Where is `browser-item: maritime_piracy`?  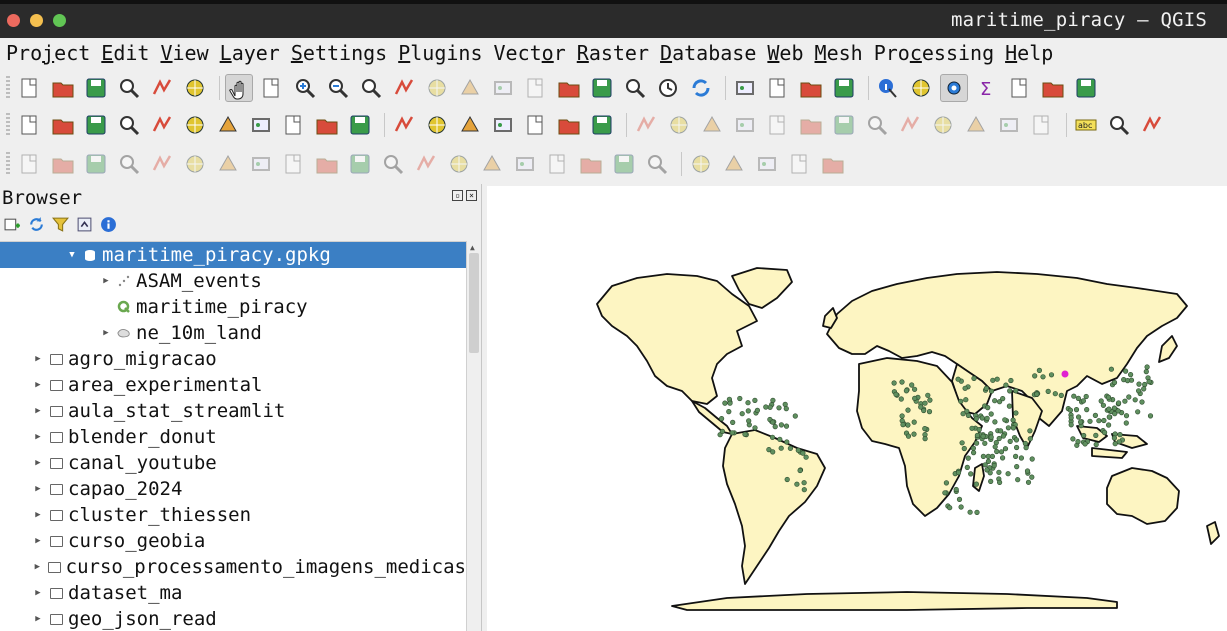
browser-item: maritime_piracy is located at coordinates (233, 307).